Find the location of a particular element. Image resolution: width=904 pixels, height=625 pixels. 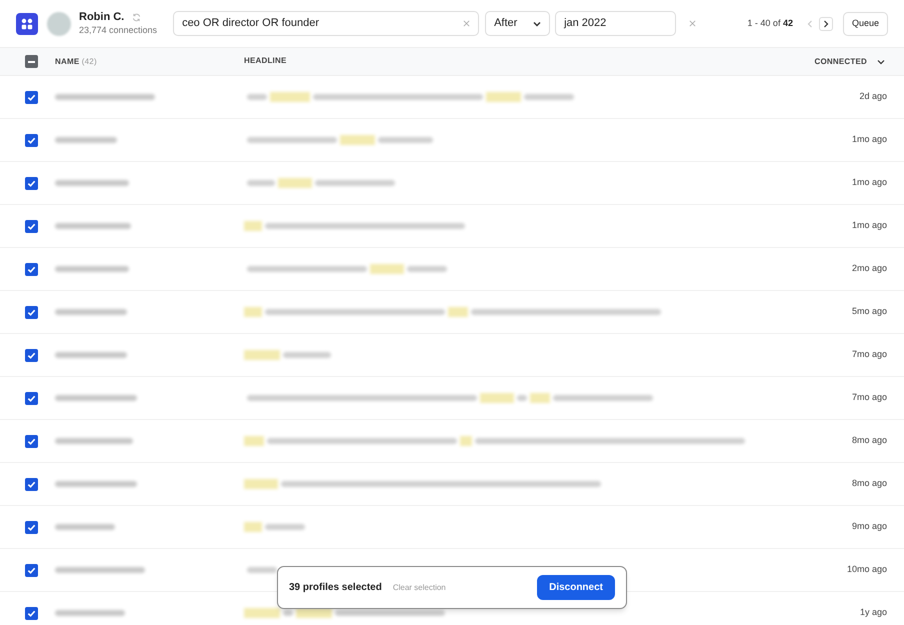

account-name: Robin C. is located at coordinates (101, 18).